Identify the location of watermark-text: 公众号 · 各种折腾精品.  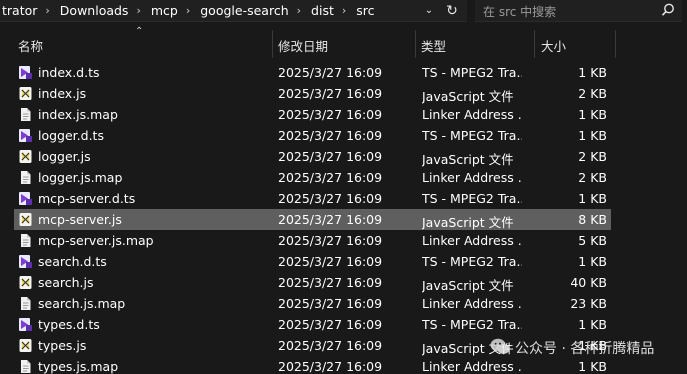
(585, 349).